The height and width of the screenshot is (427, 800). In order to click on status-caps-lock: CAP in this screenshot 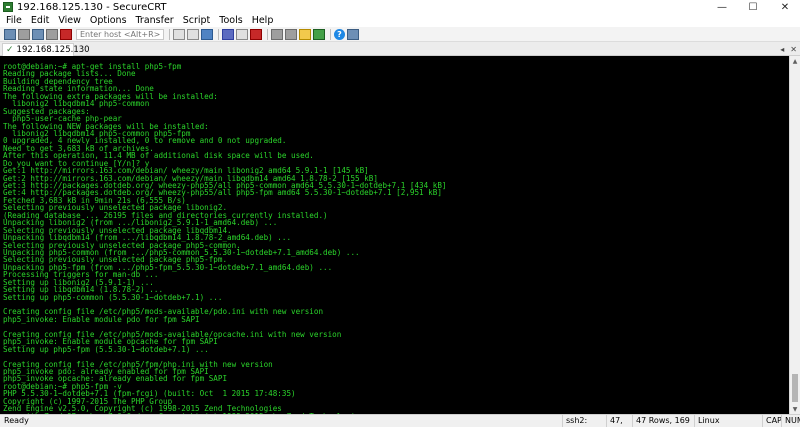, I will do `click(772, 421)`.